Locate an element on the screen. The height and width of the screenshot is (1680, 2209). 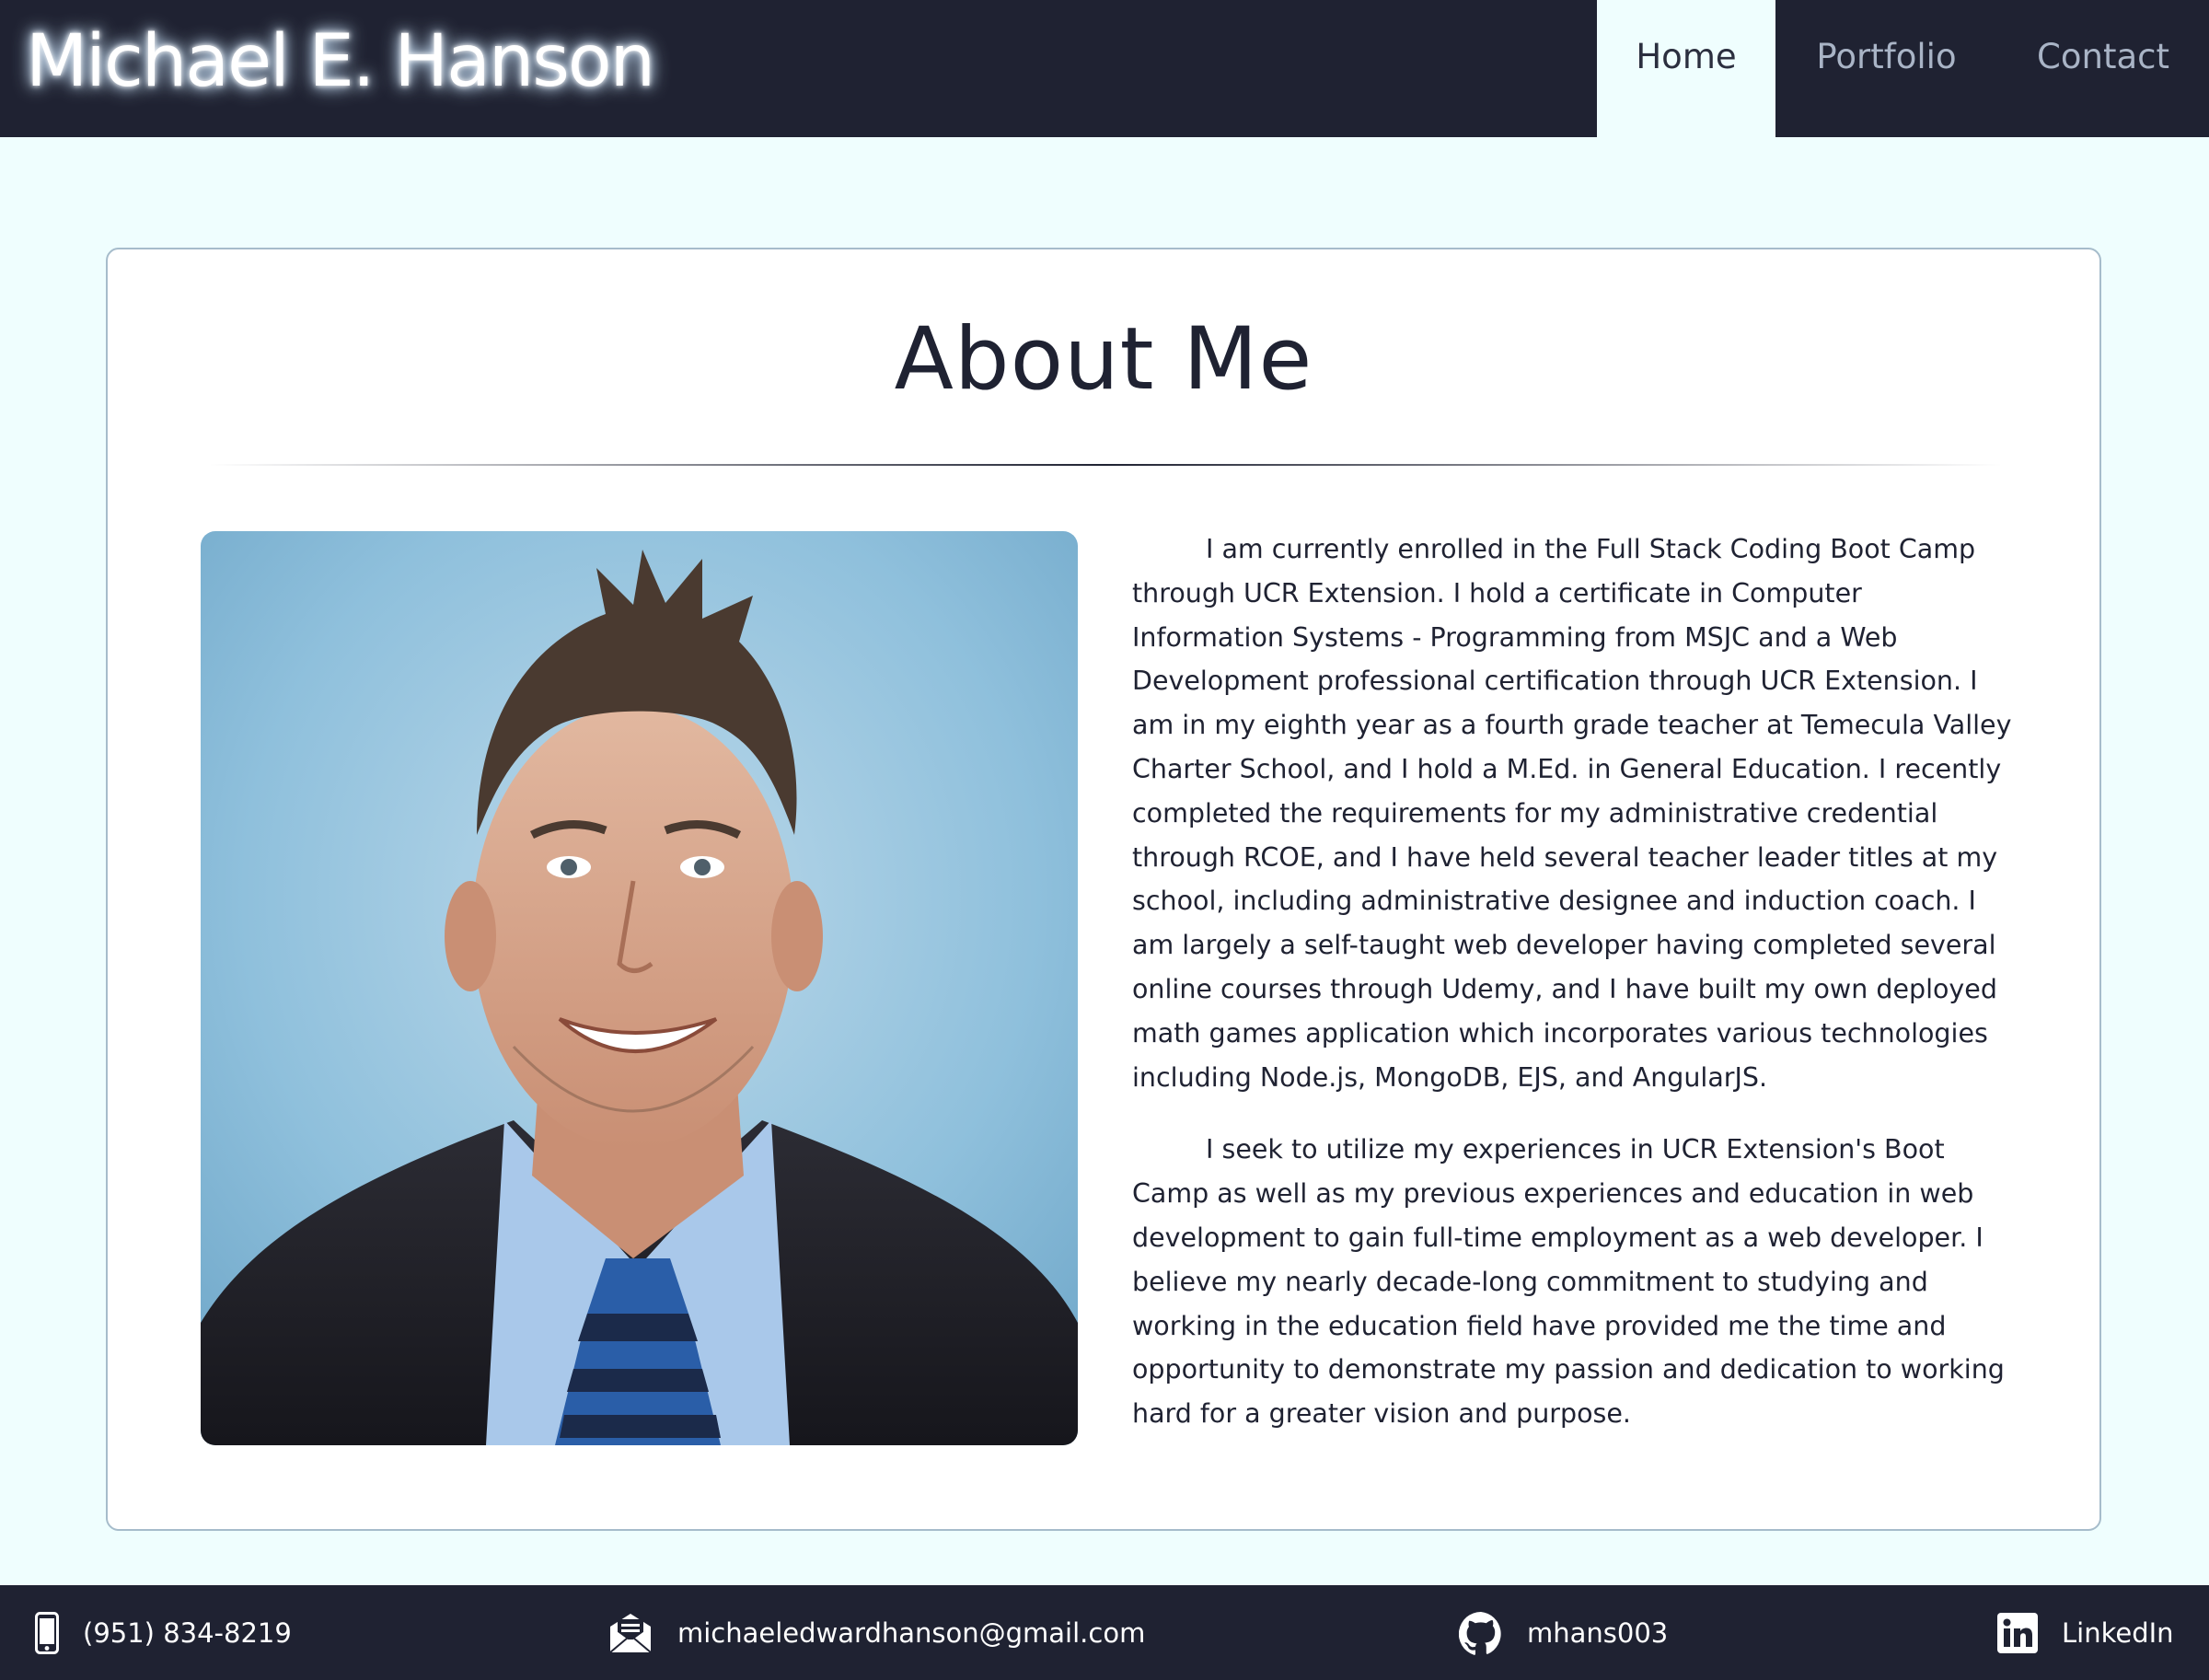
top-navbar: Michael E. Hanson Home Portfolio Contact is located at coordinates (1104, 68).